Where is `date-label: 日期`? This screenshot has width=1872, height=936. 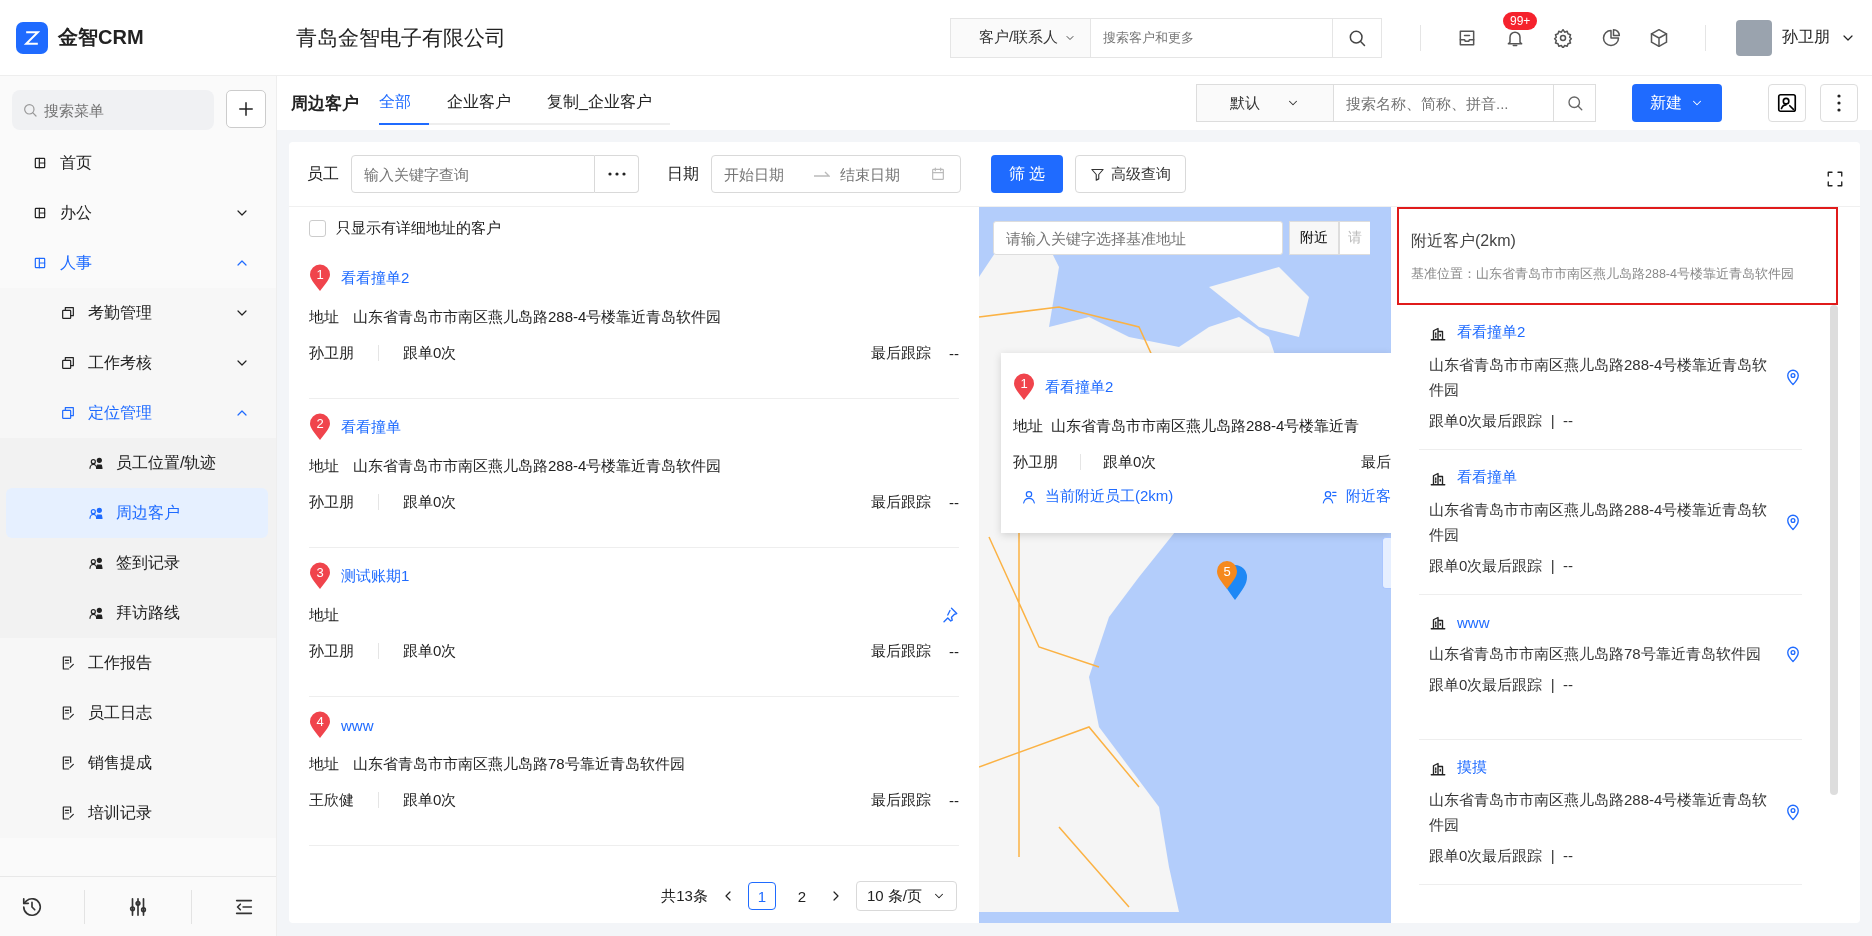
date-label: 日期 is located at coordinates (683, 173).